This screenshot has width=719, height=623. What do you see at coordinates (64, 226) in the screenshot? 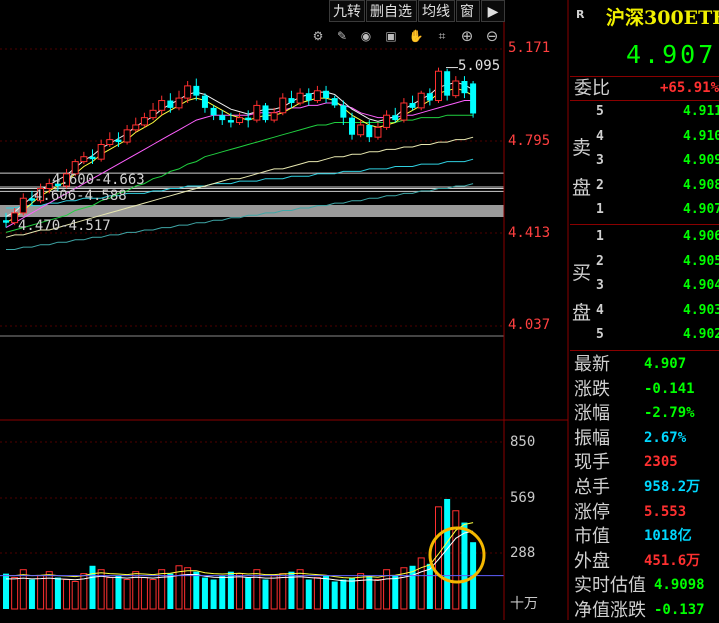
I see `zone-label: 4.470-4.517` at bounding box center [64, 226].